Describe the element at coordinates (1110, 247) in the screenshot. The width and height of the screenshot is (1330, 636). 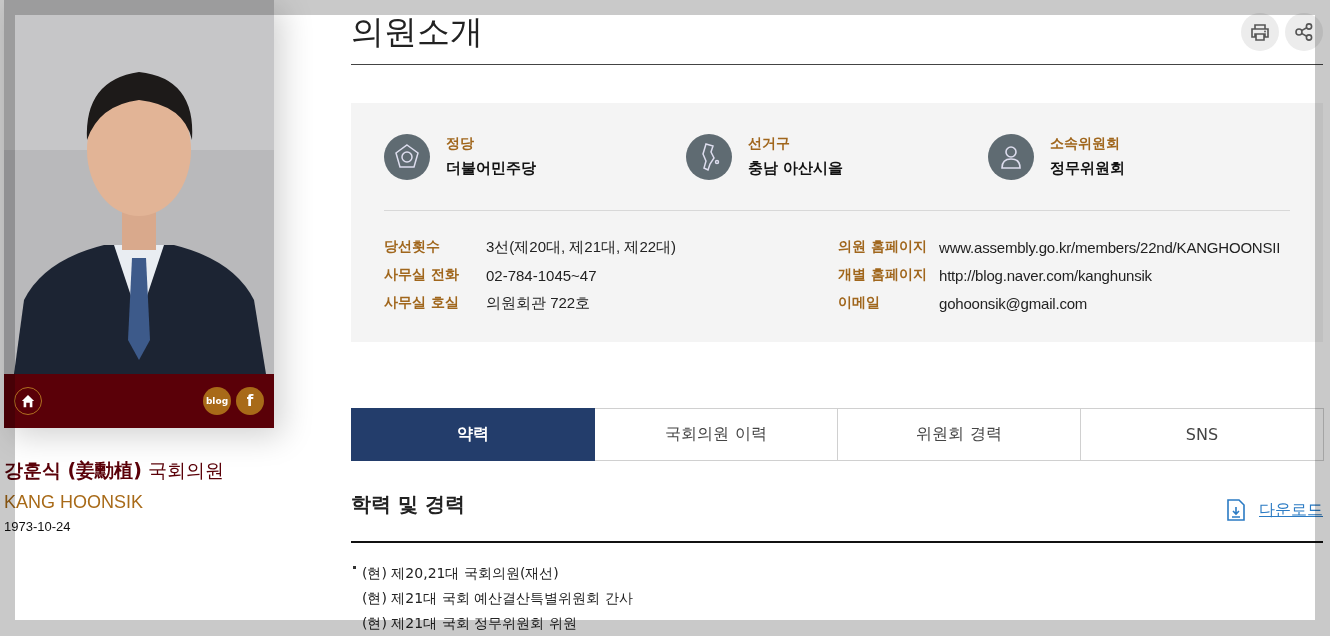
I see `detail-value: www.assembly.go.kr/members/22nd/KANGHOONSII` at that location.